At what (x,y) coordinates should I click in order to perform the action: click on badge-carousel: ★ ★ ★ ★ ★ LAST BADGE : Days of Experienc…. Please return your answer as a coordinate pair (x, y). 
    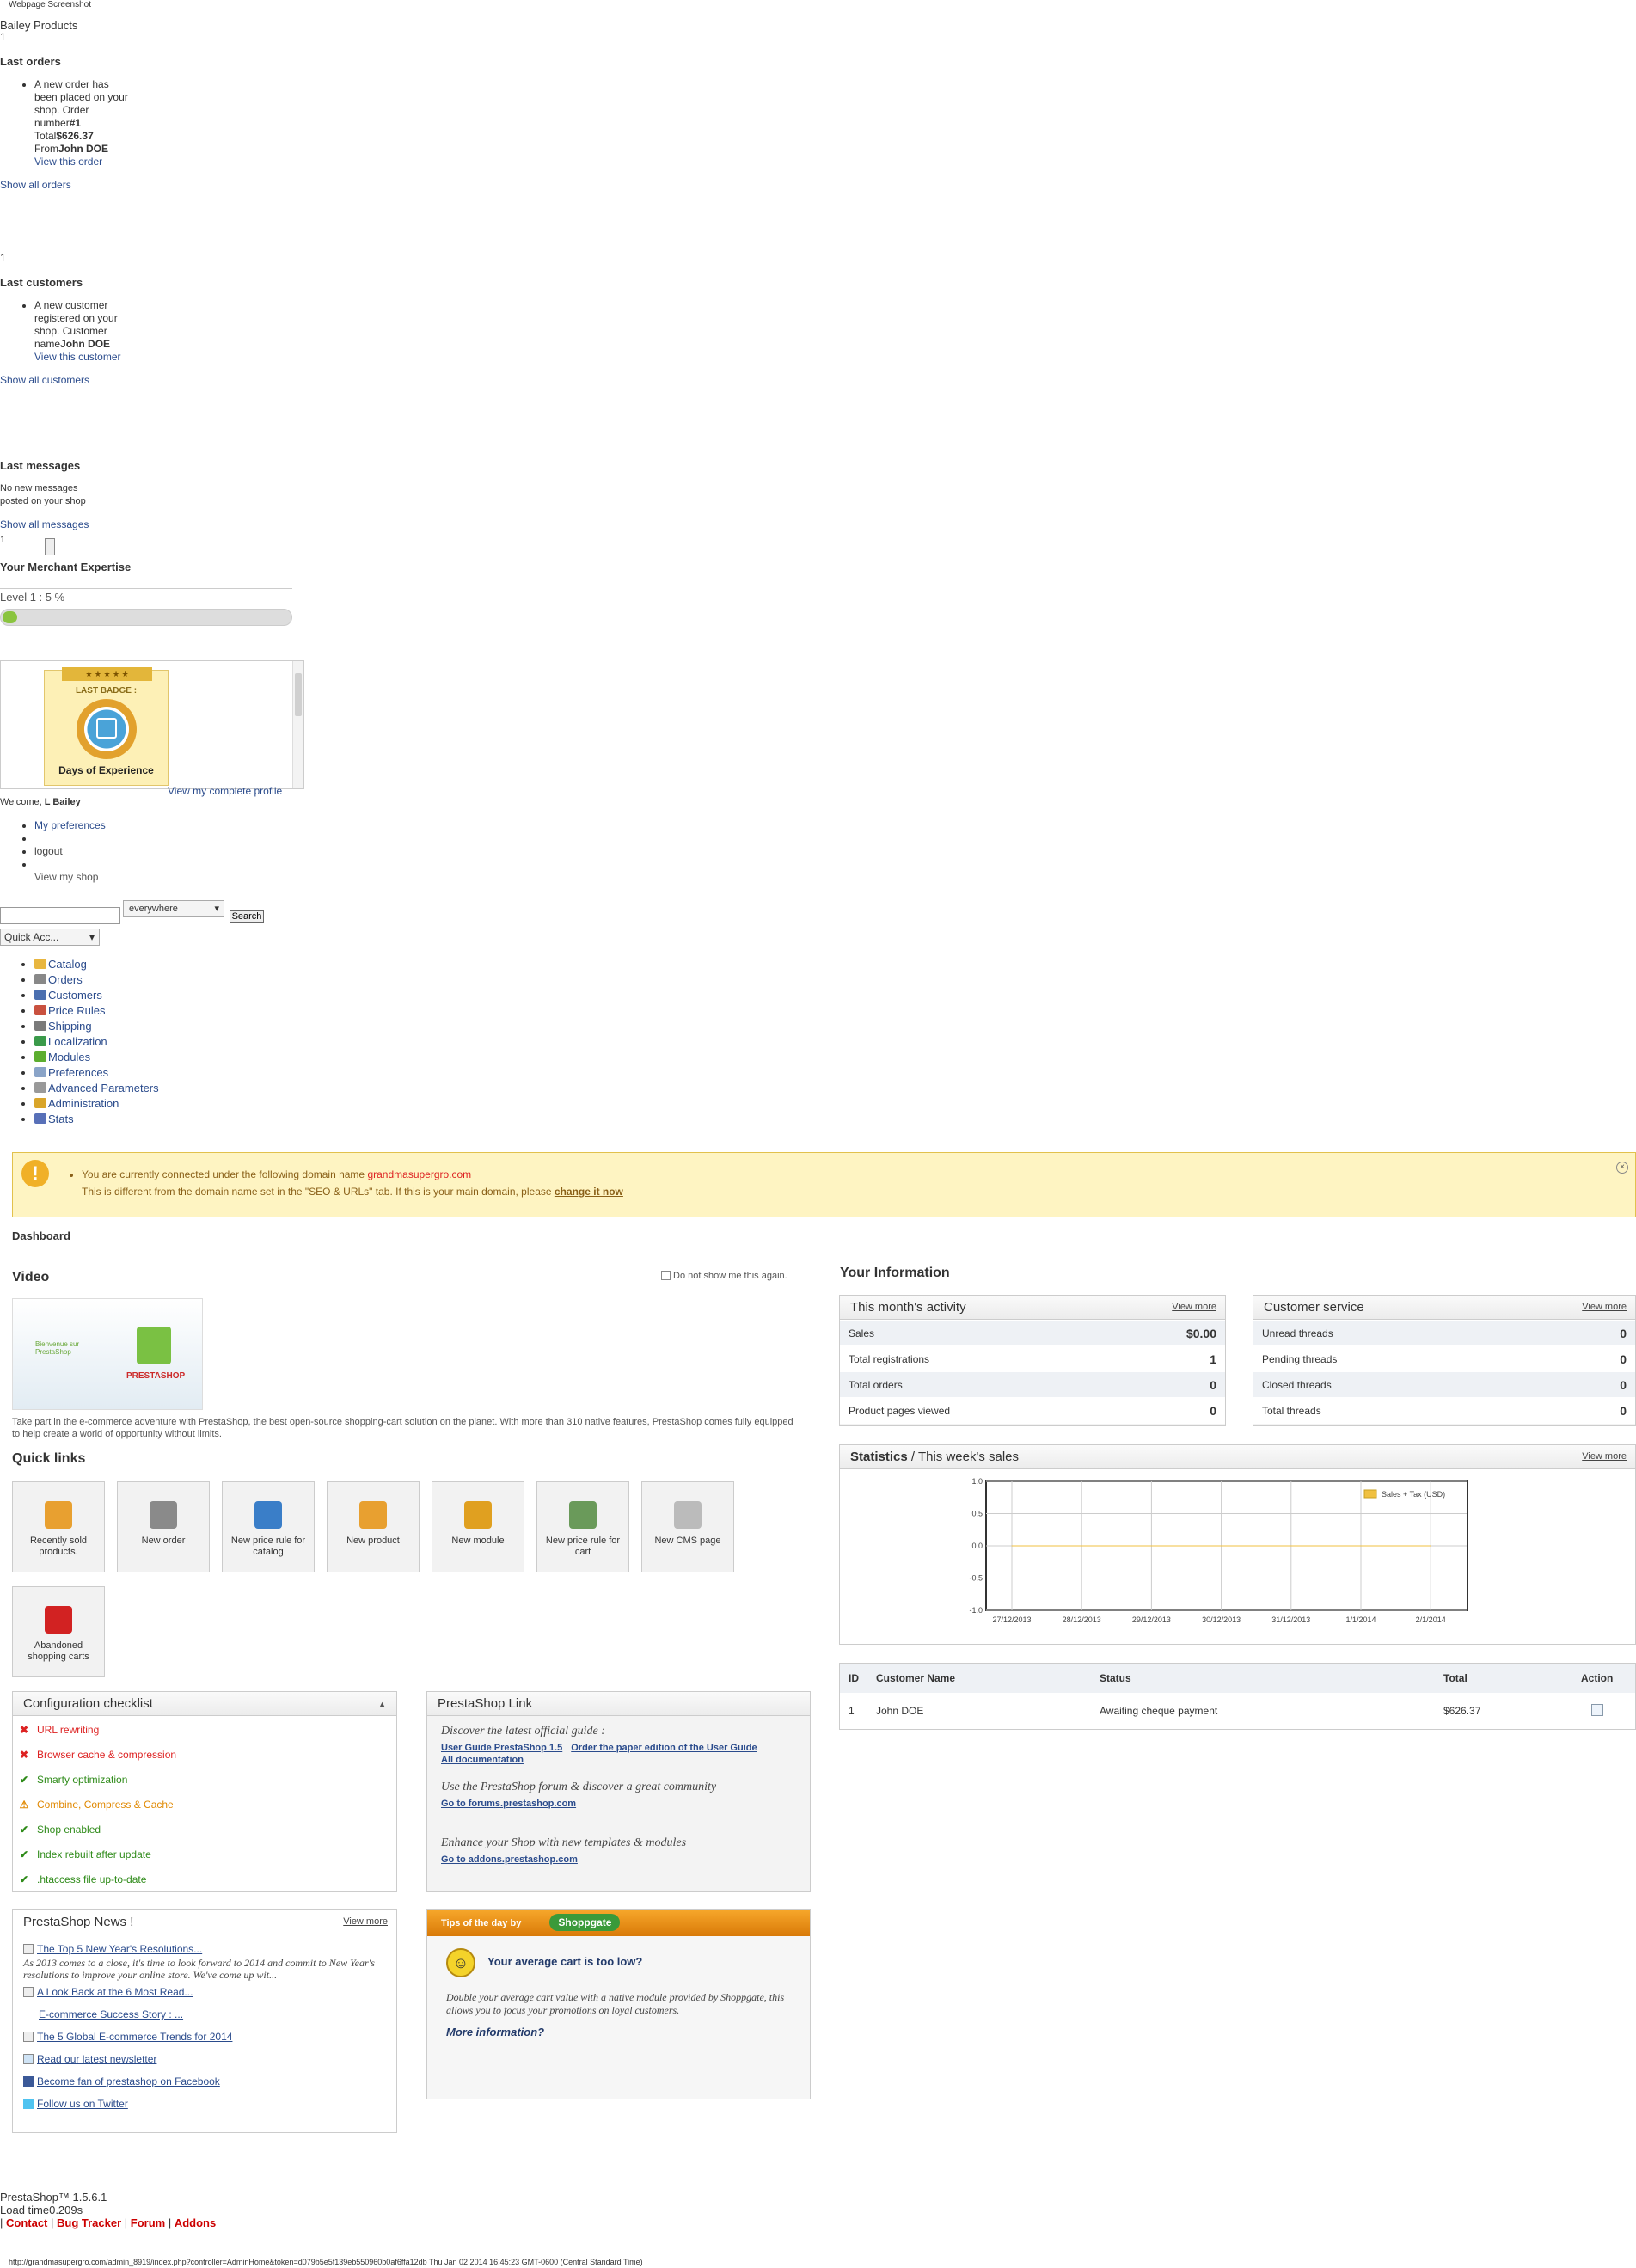
    Looking at the image, I should click on (152, 724).